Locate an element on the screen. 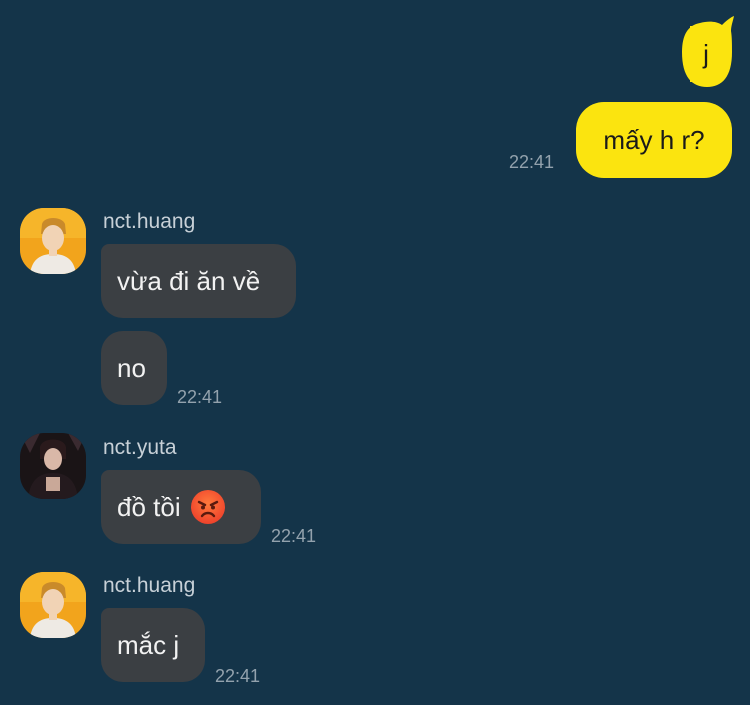  message-text: mắc j is located at coordinates (148, 645).